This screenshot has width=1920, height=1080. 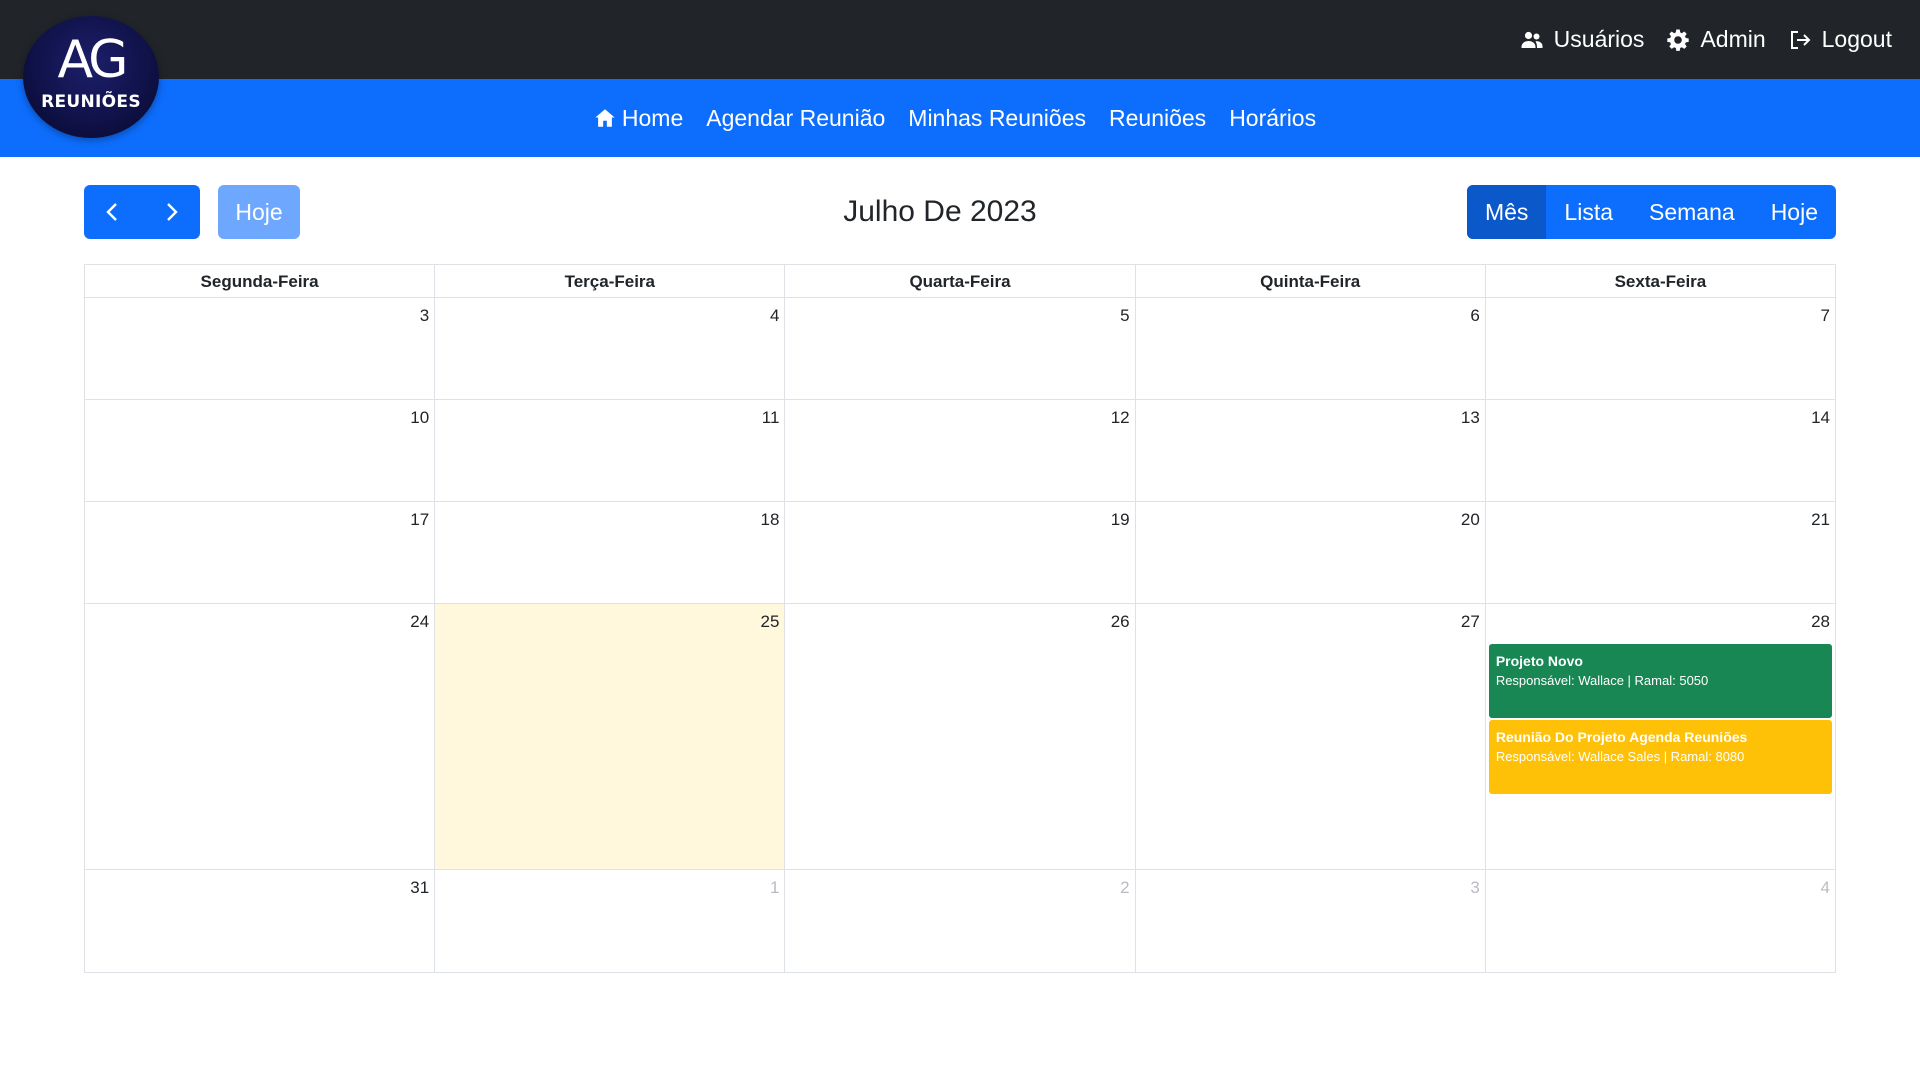 I want to click on day-cell: 11, so click(x=610, y=450).